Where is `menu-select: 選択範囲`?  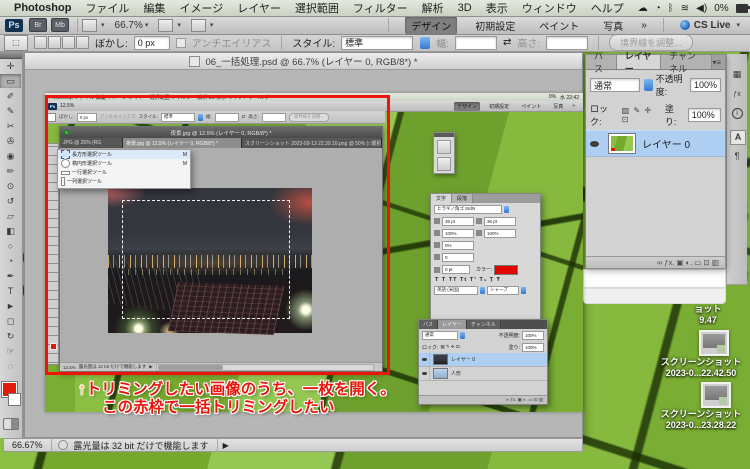 menu-select: 選択範囲 is located at coordinates (317, 8).